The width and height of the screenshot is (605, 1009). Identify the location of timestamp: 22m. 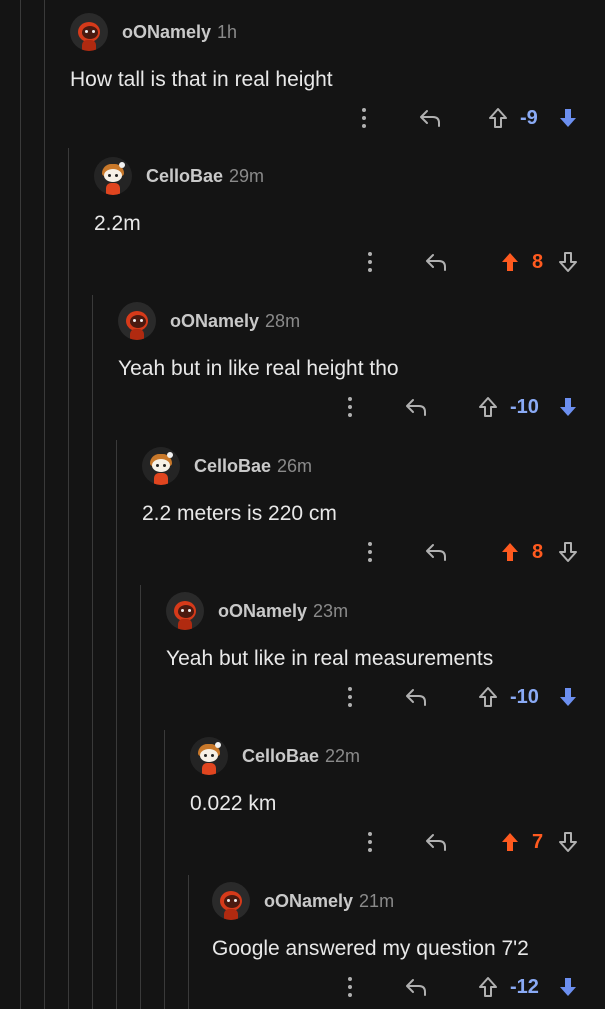
(343, 755).